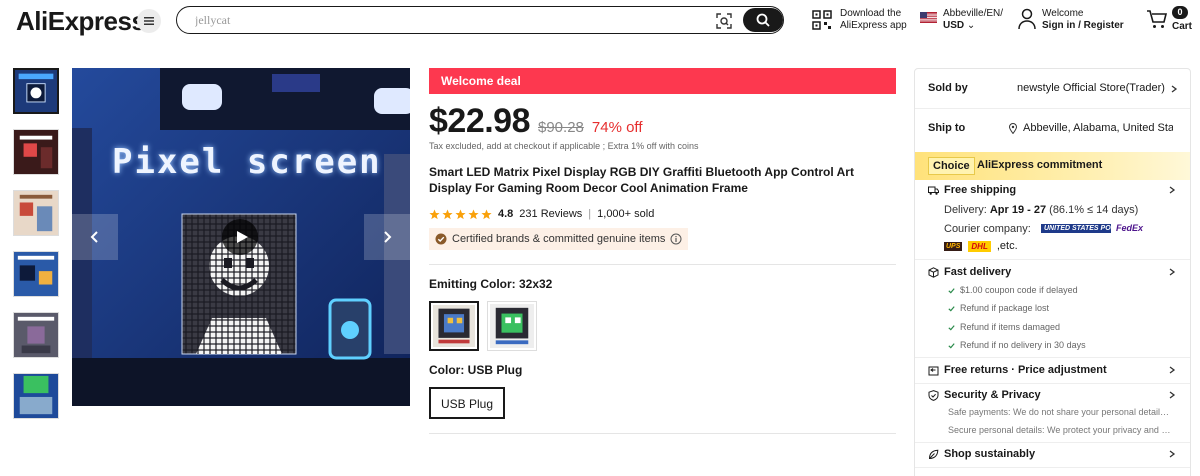 Image resolution: width=1200 pixels, height=476 pixels. I want to click on current-price: $22.98, so click(480, 121).